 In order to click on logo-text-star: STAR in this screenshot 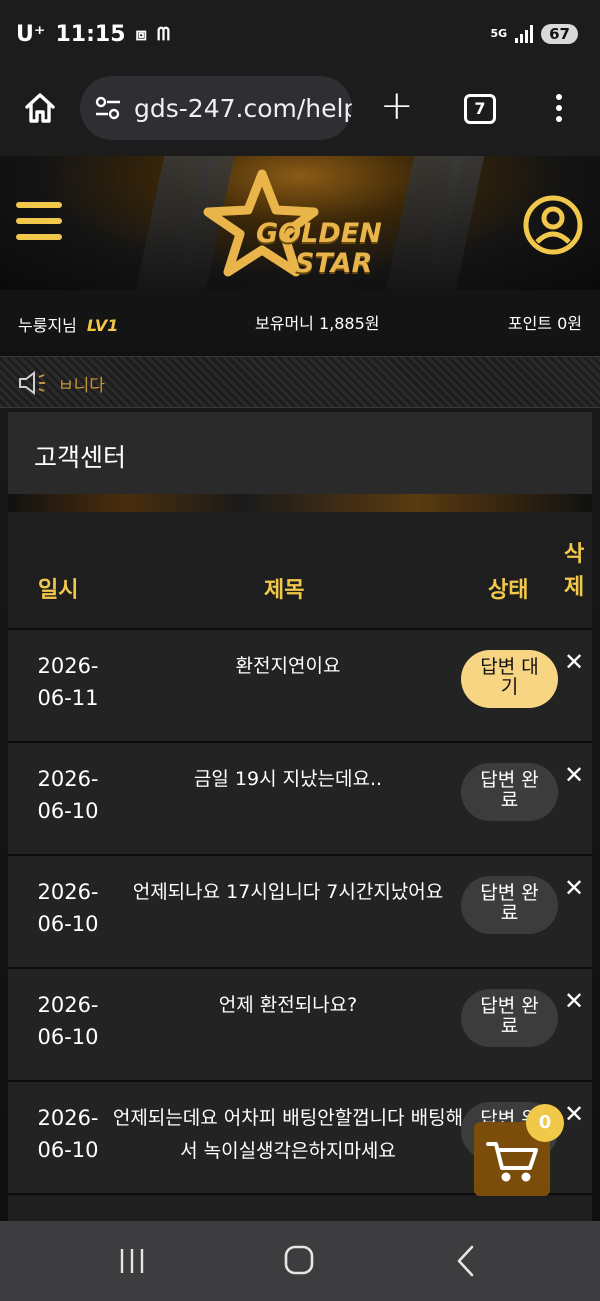, I will do `click(334, 263)`.